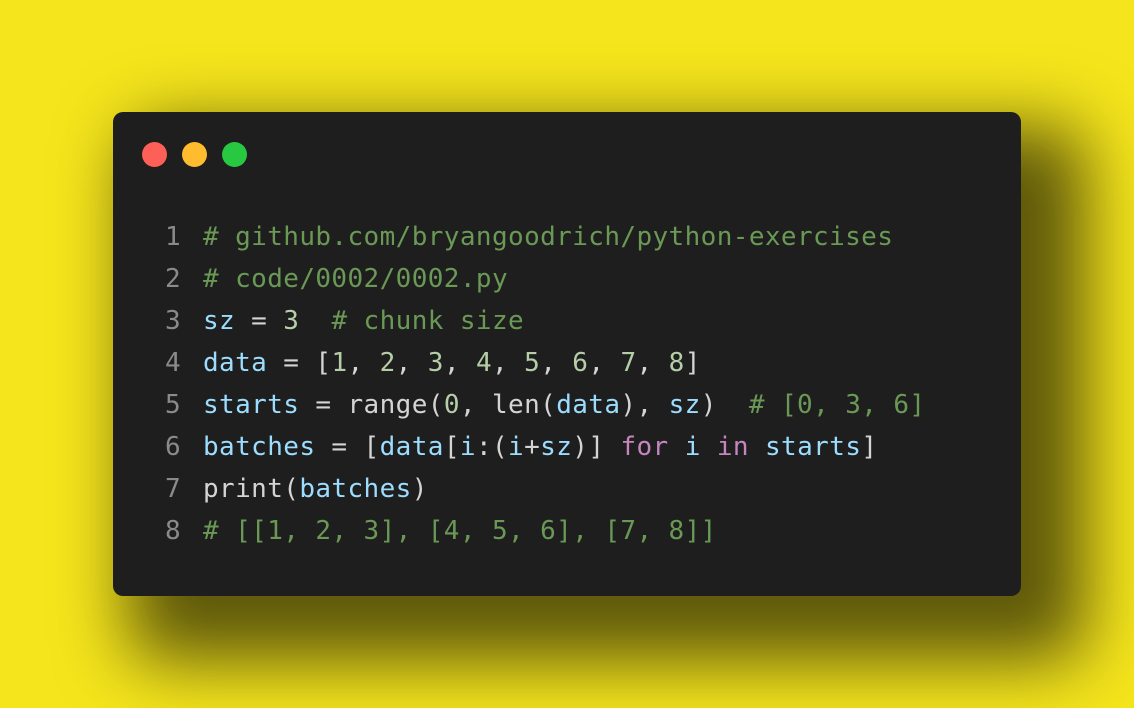 The image size is (1134, 708). Describe the element at coordinates (451, 405) in the screenshot. I see `code-token-number: 0` at that location.